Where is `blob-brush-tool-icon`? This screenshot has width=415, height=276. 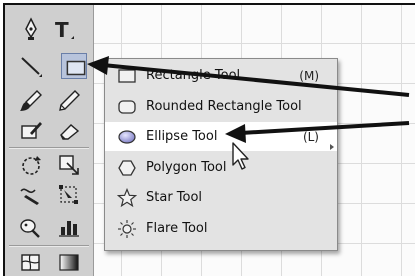 blob-brush-tool-icon is located at coordinates (31, 131).